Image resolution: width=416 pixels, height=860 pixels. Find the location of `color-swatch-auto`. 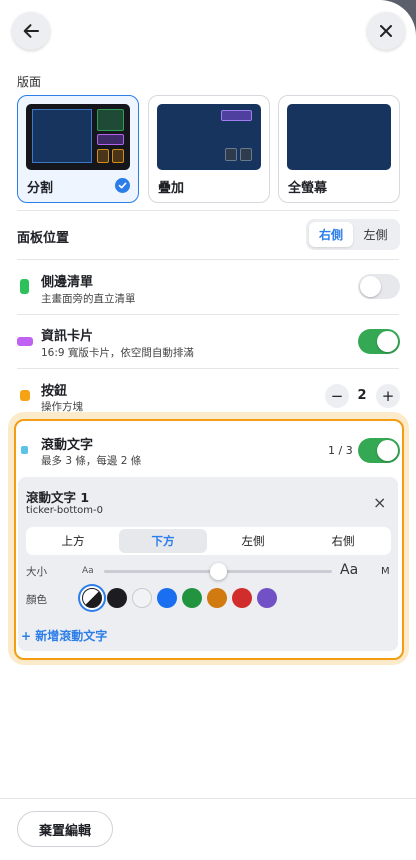

color-swatch-auto is located at coordinates (92, 598).